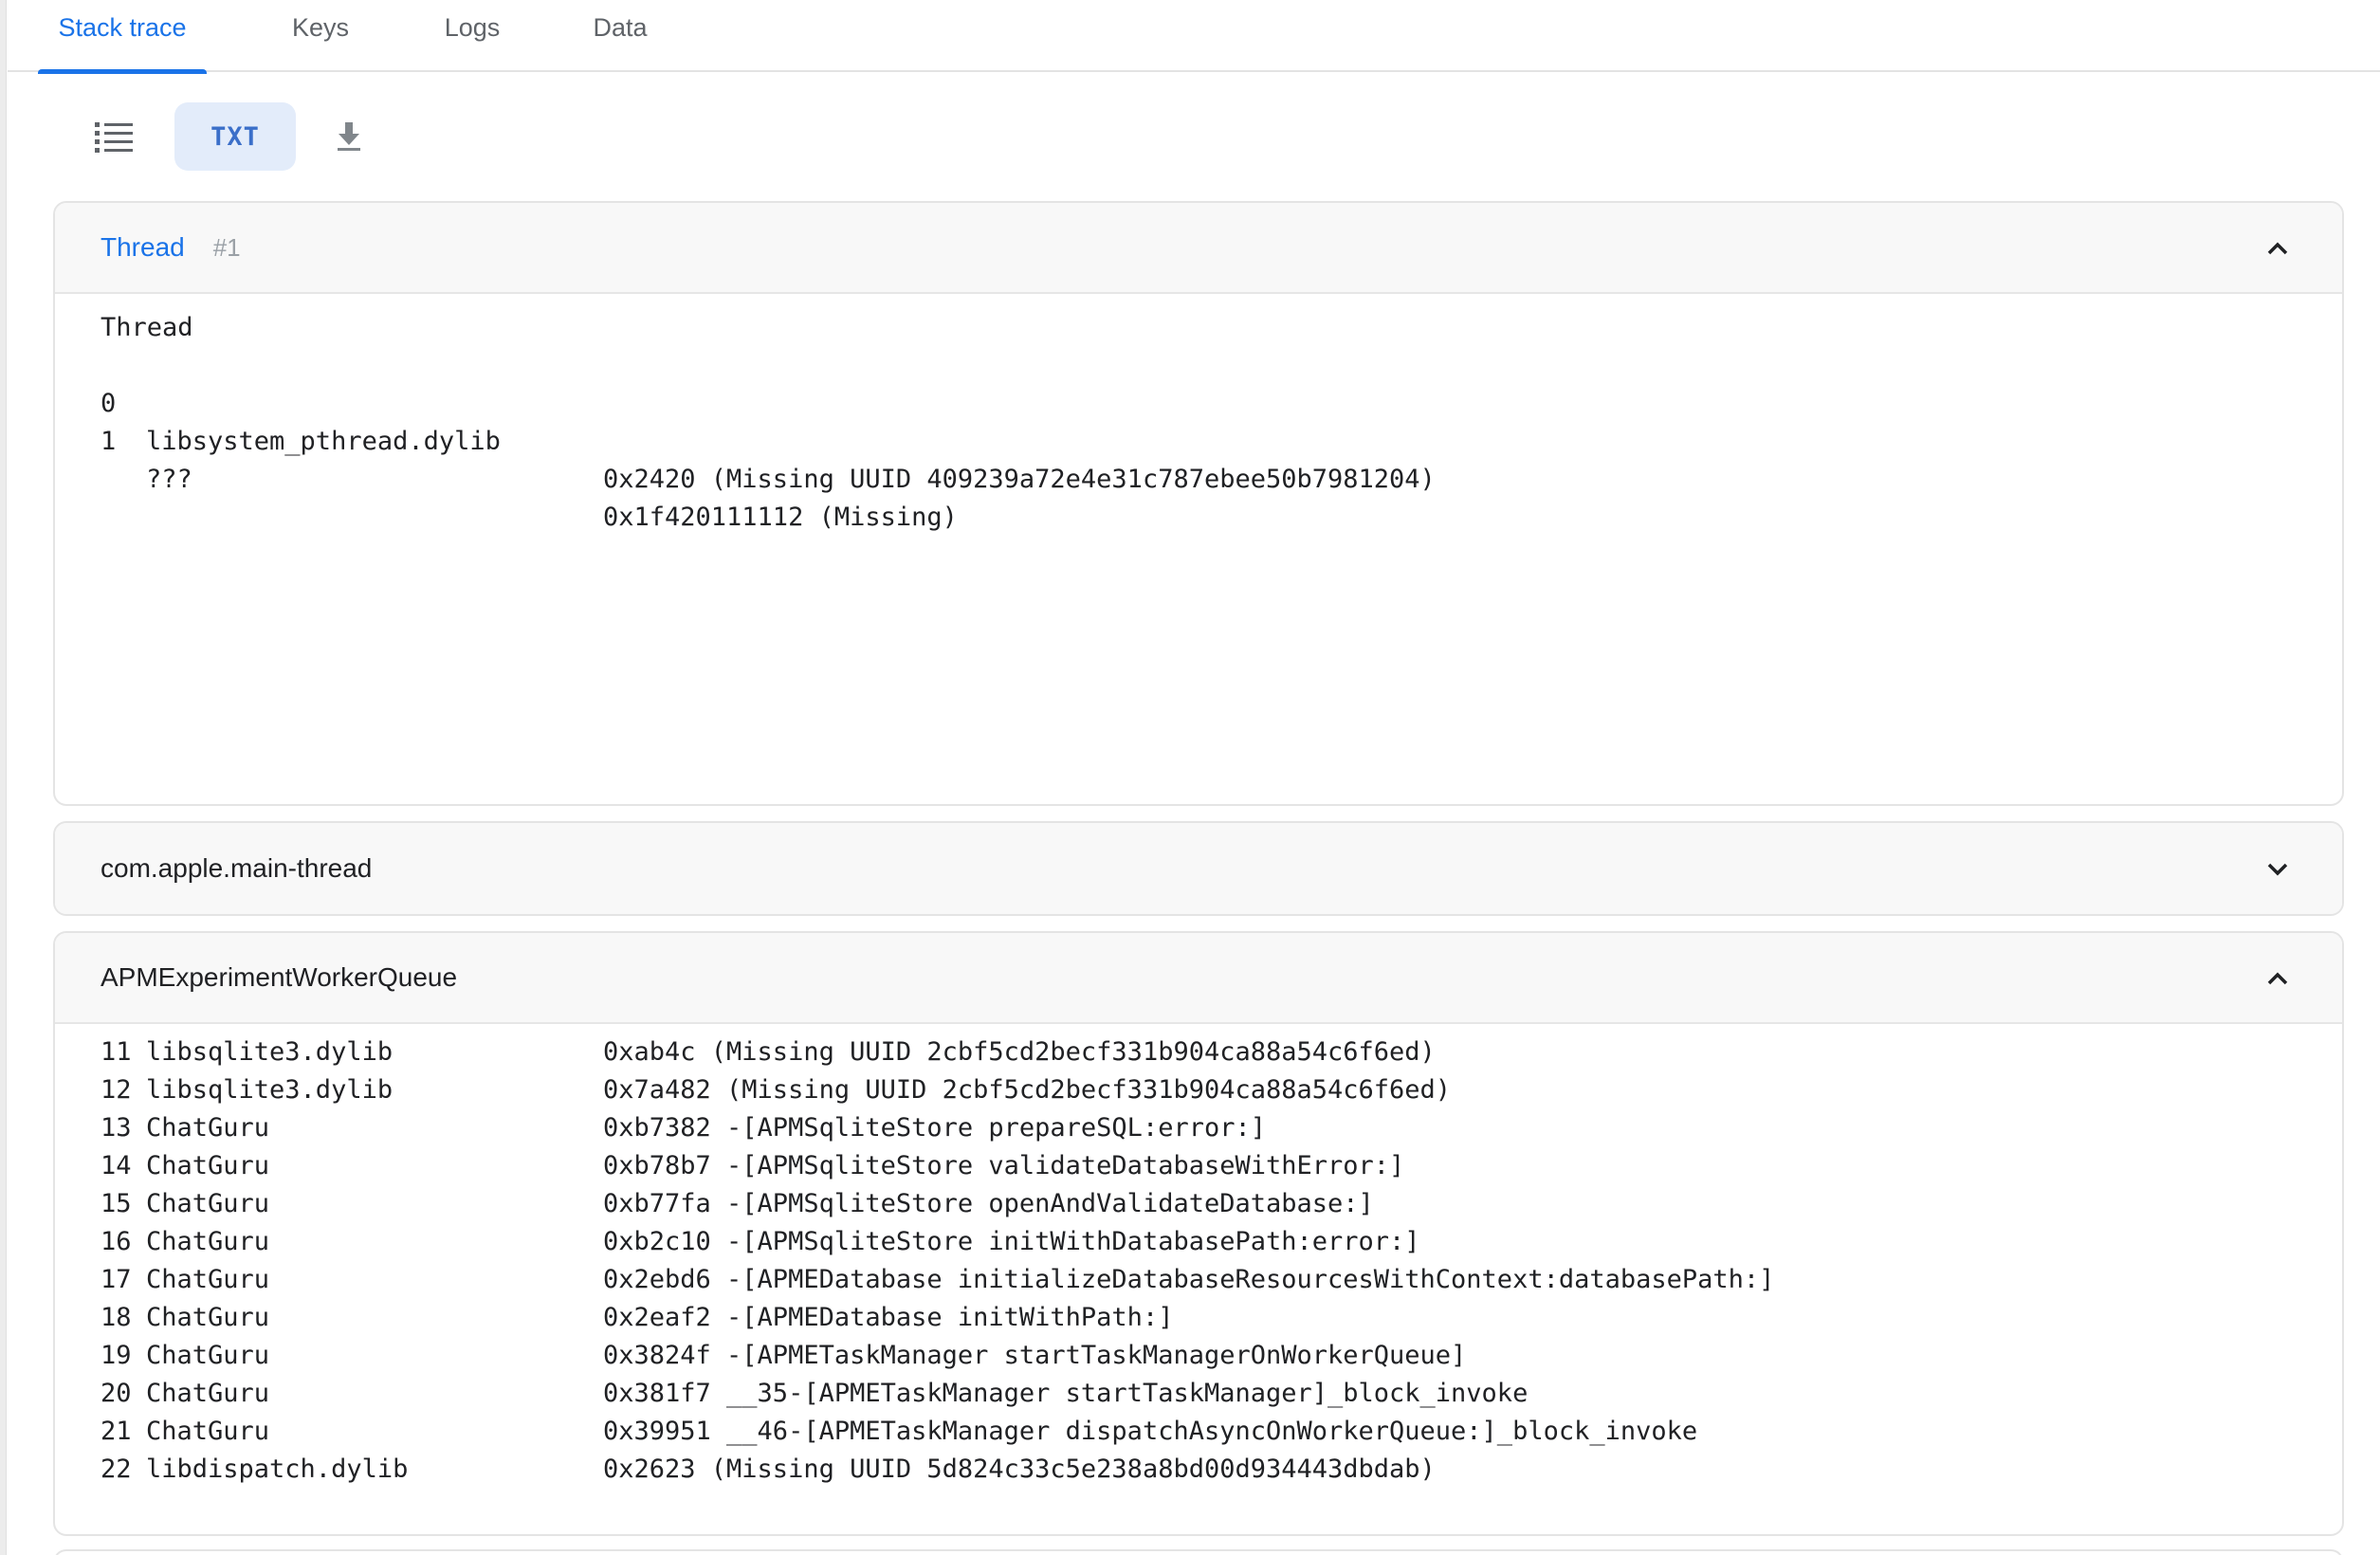 The image size is (2380, 1555). What do you see at coordinates (237, 868) in the screenshot?
I see `main-thread-title: com.apple.main-thread` at bounding box center [237, 868].